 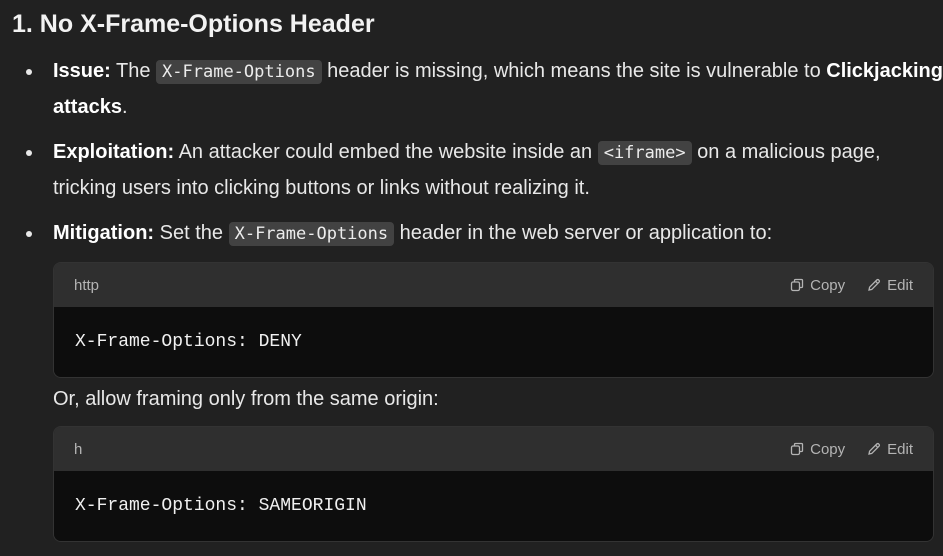 What do you see at coordinates (493, 285) in the screenshot?
I see `code-block-header: http Copy Edit` at bounding box center [493, 285].